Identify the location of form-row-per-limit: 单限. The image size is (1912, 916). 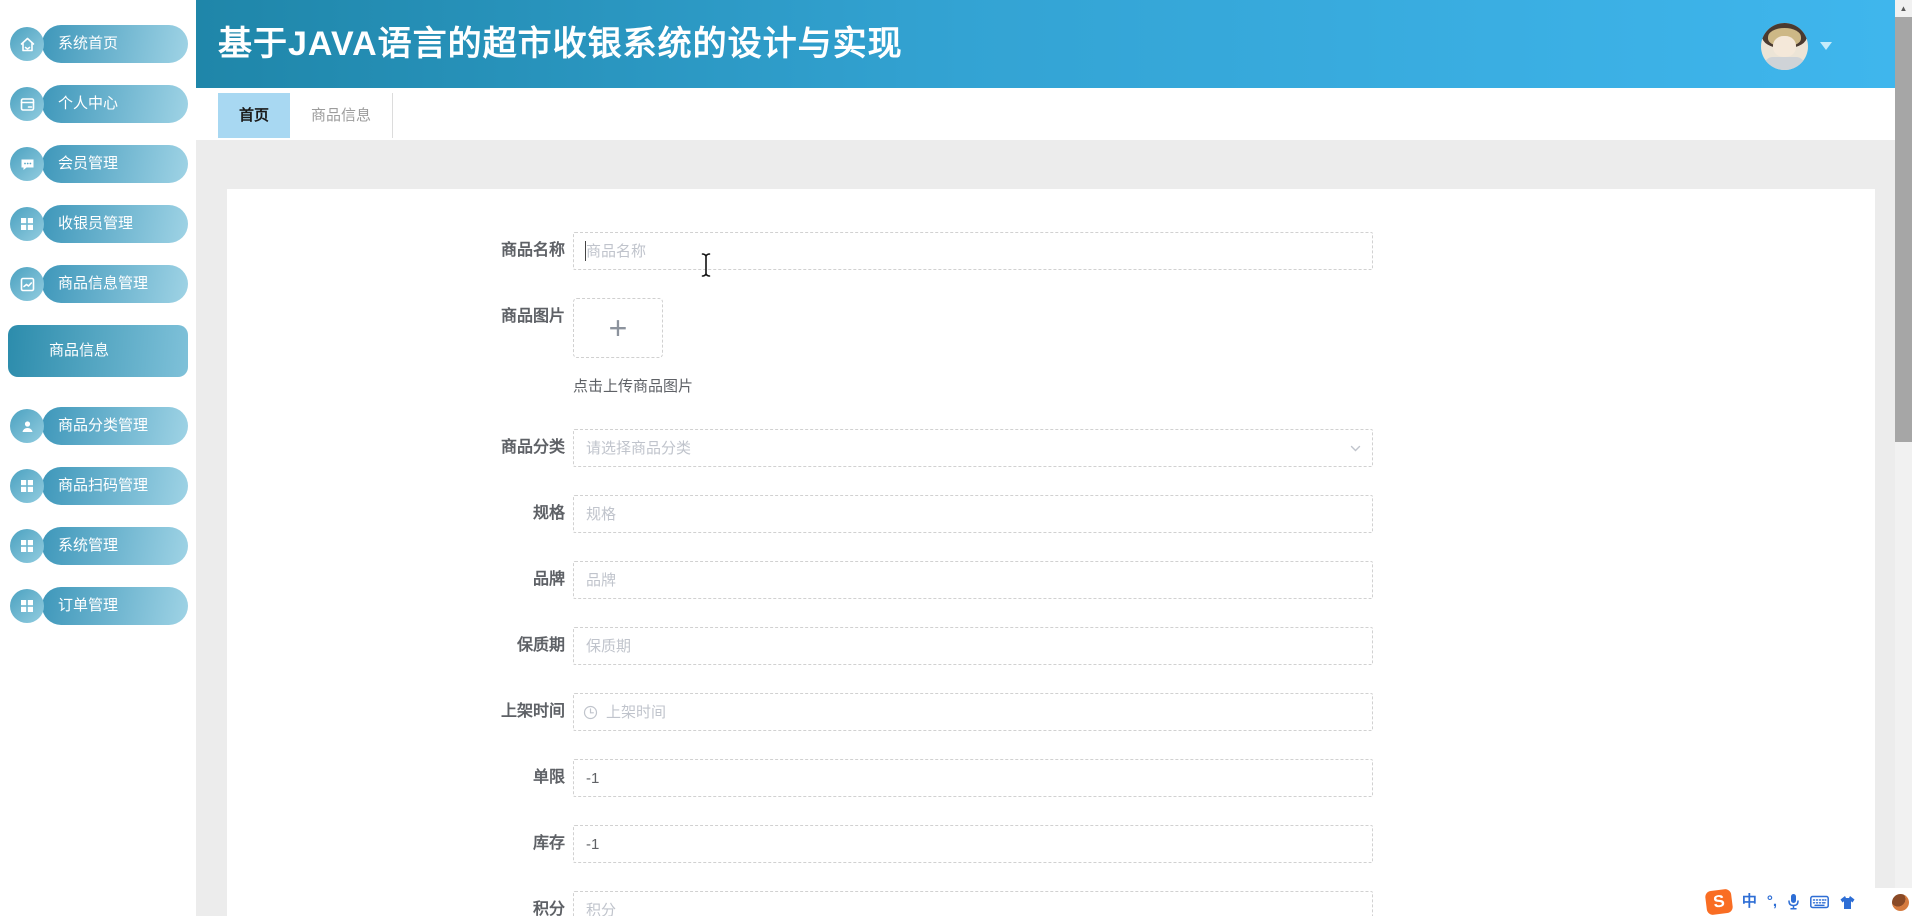
(1051, 778).